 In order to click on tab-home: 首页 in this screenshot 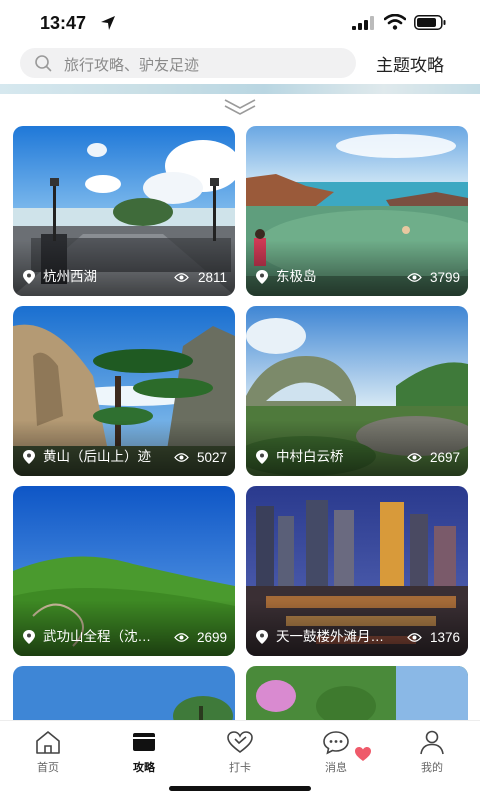, I will do `click(48, 754)`.